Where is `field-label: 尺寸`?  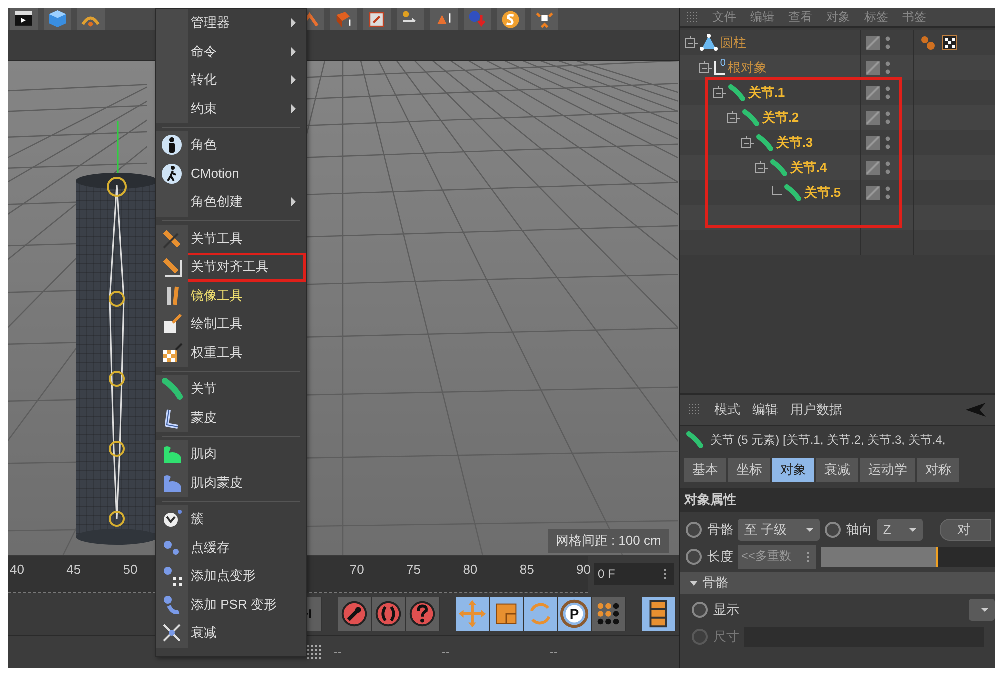
field-label: 尺寸 is located at coordinates (726, 637).